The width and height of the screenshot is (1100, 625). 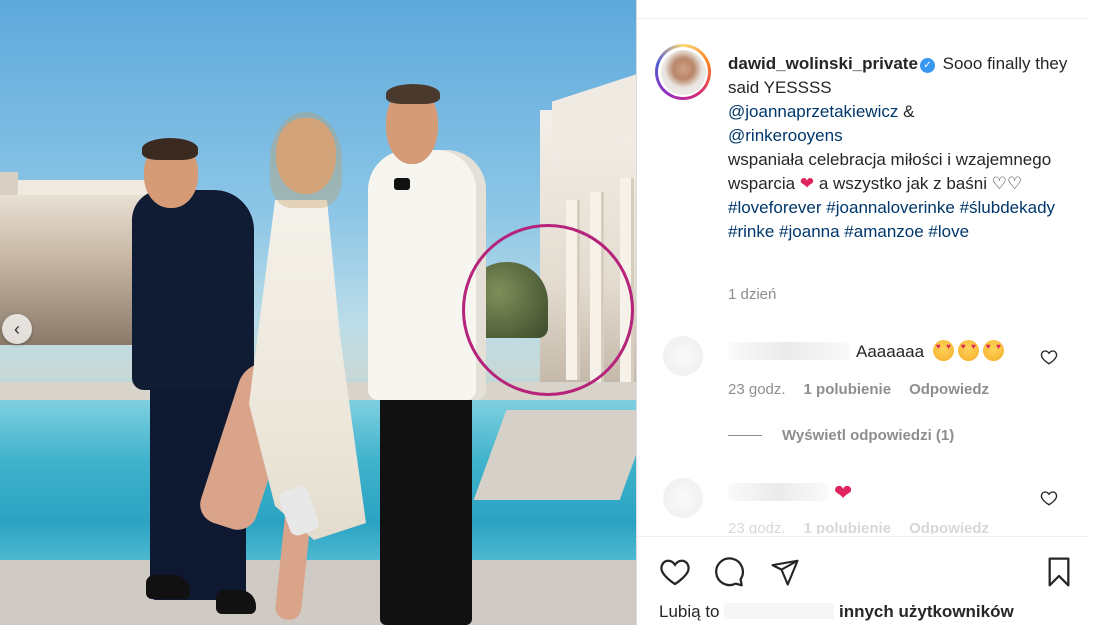 I want to click on hashtag-link: #joanna, so click(x=809, y=231).